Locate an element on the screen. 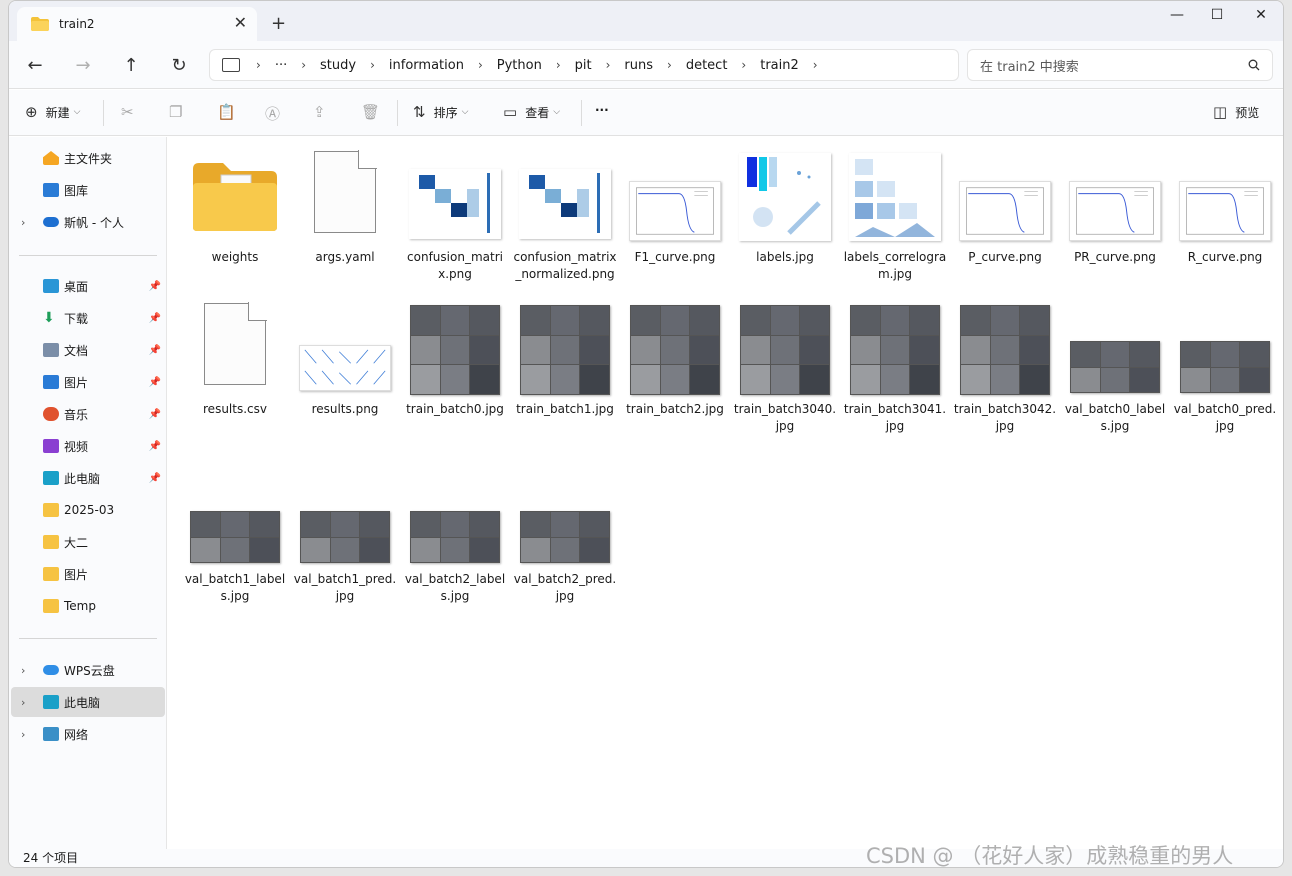 This screenshot has width=1292, height=876. refresh-button: ↻ is located at coordinates (179, 65).